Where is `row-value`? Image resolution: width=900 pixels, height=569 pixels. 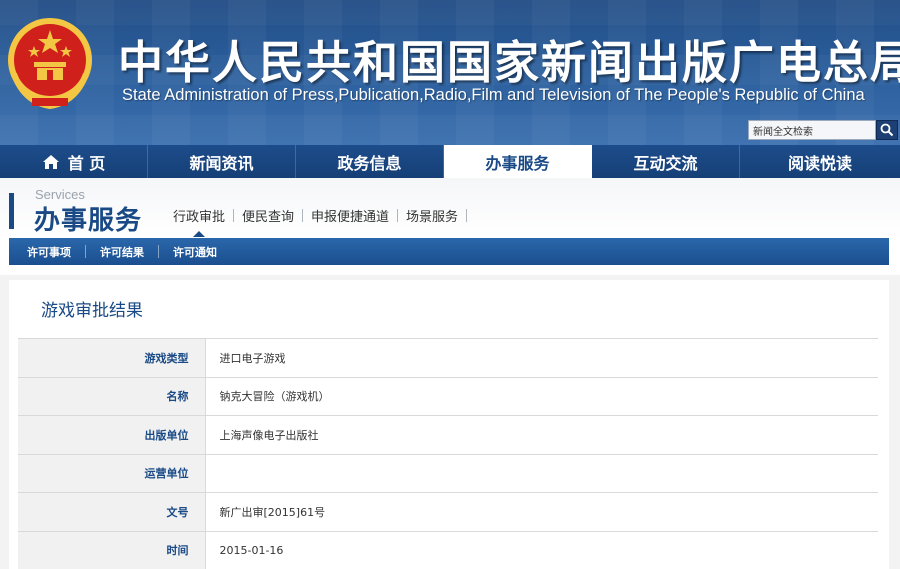 row-value is located at coordinates (541, 473).